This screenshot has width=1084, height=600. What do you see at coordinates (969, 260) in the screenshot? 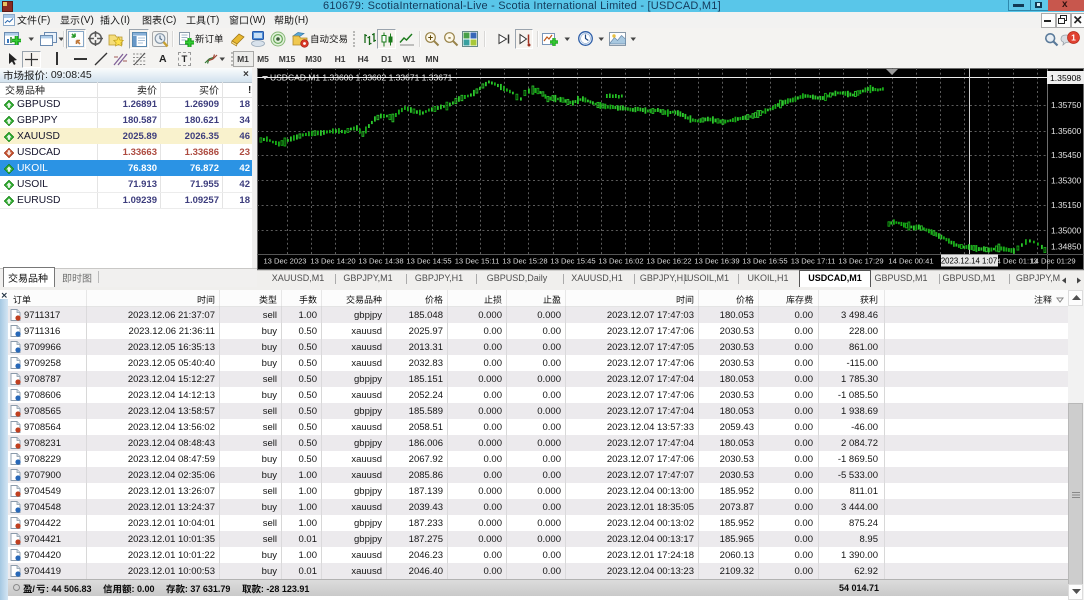
I see `svg-text: 2023.12.14 1:07` at bounding box center [969, 260].